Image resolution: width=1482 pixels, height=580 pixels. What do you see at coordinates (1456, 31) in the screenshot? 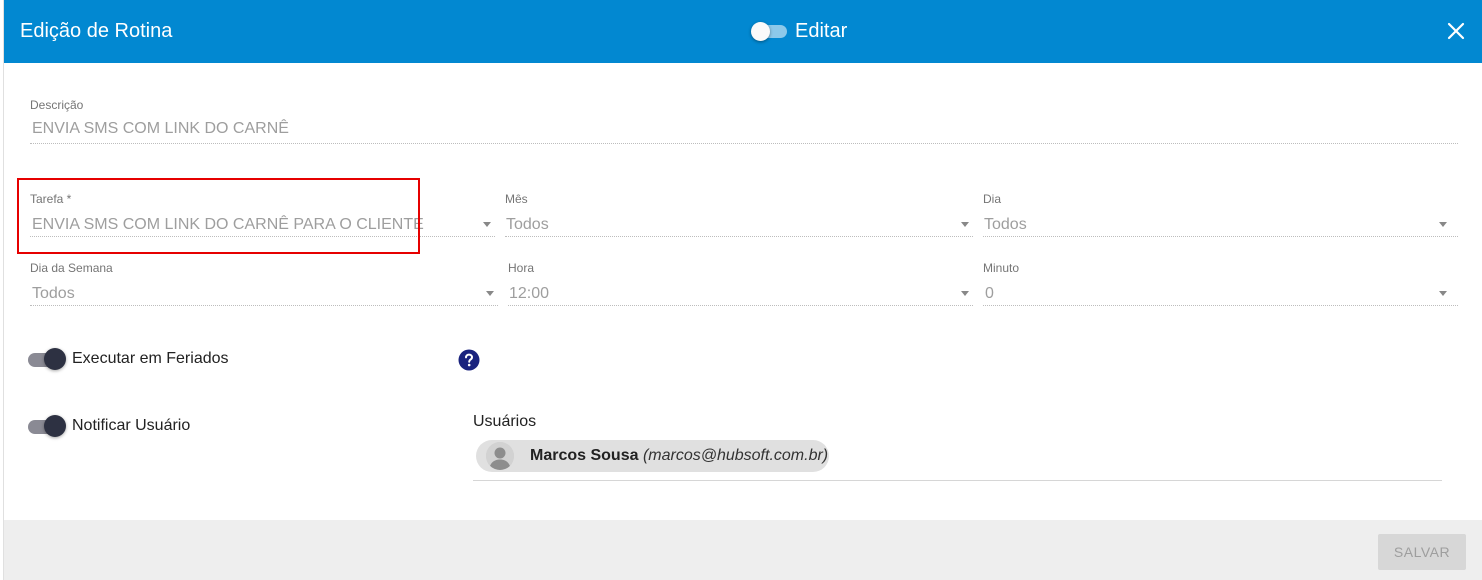
I see `close-icon` at bounding box center [1456, 31].